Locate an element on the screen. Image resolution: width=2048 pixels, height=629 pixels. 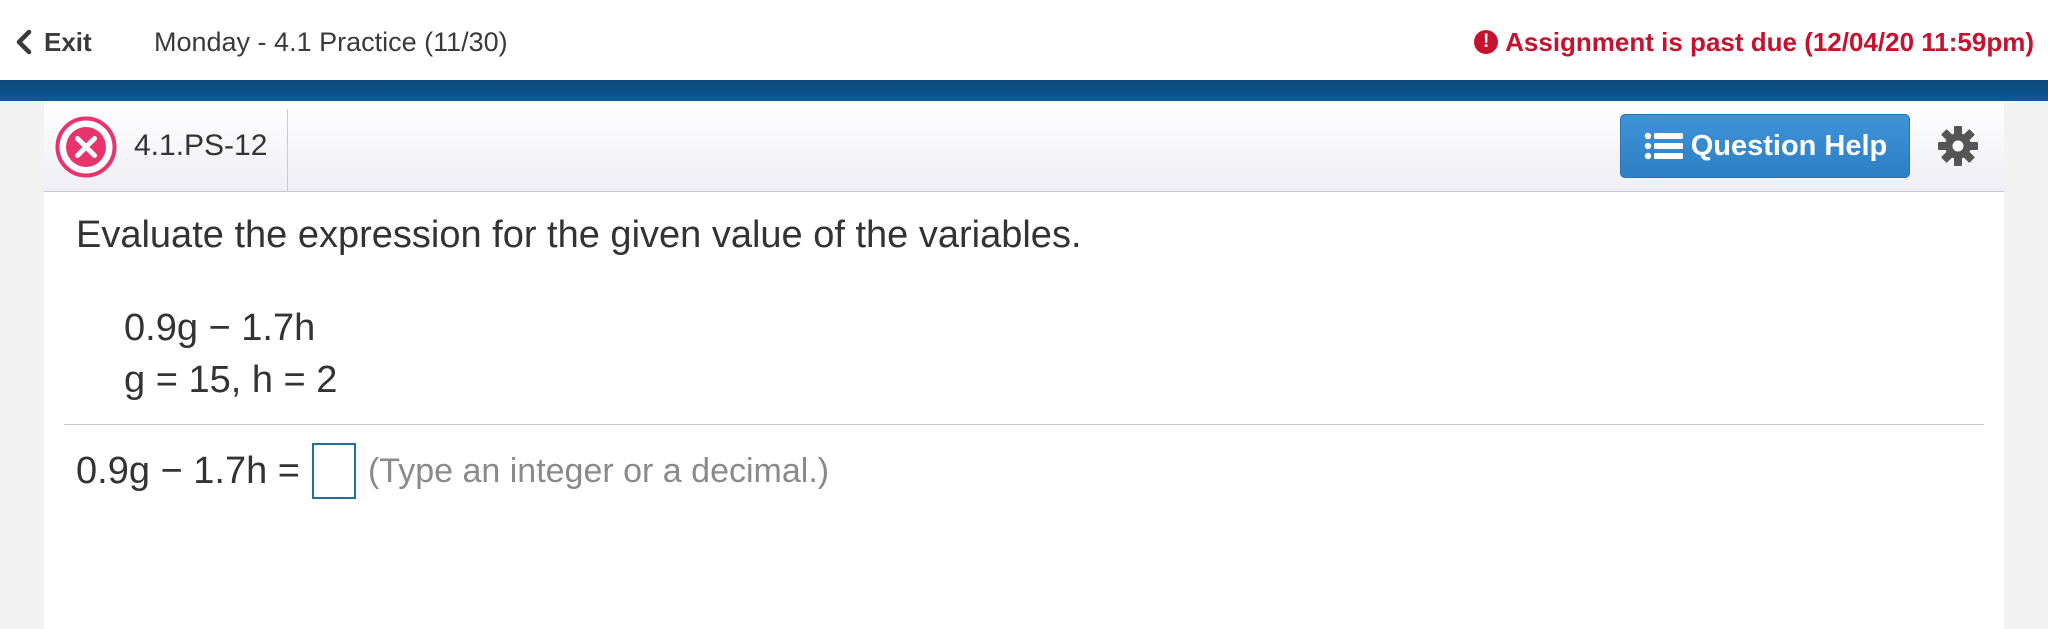
gear-icon is located at coordinates (1958, 146).